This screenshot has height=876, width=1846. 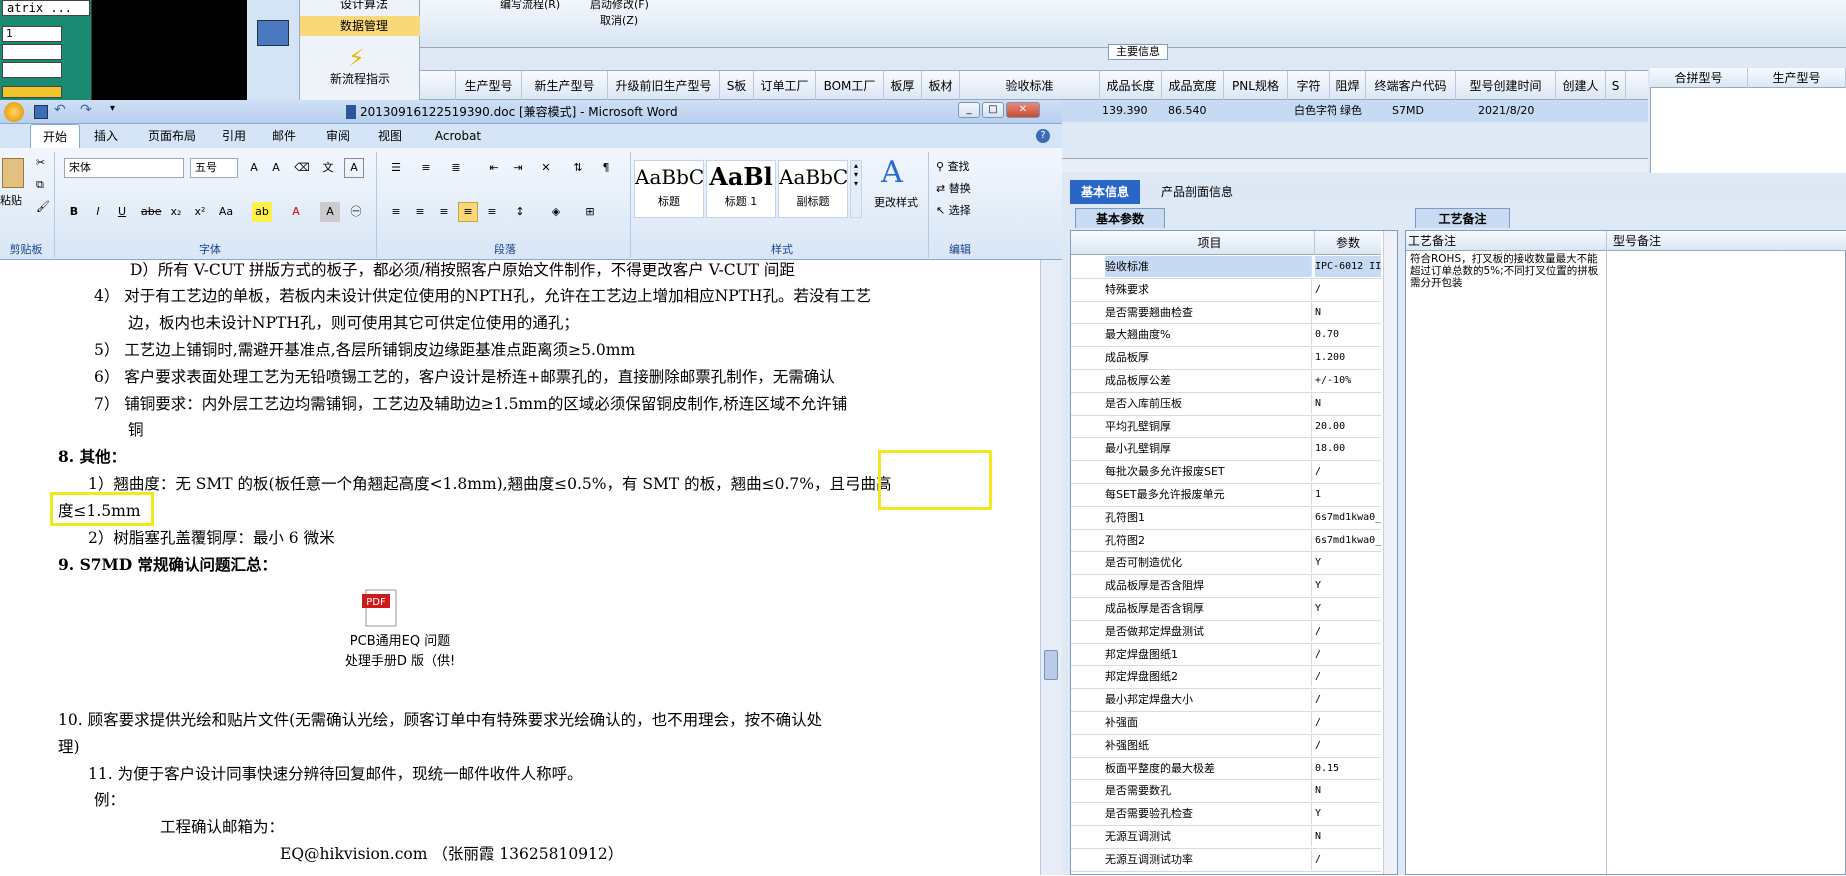 What do you see at coordinates (590, 212) in the screenshot?
I see `borders-icon: ⊞` at bounding box center [590, 212].